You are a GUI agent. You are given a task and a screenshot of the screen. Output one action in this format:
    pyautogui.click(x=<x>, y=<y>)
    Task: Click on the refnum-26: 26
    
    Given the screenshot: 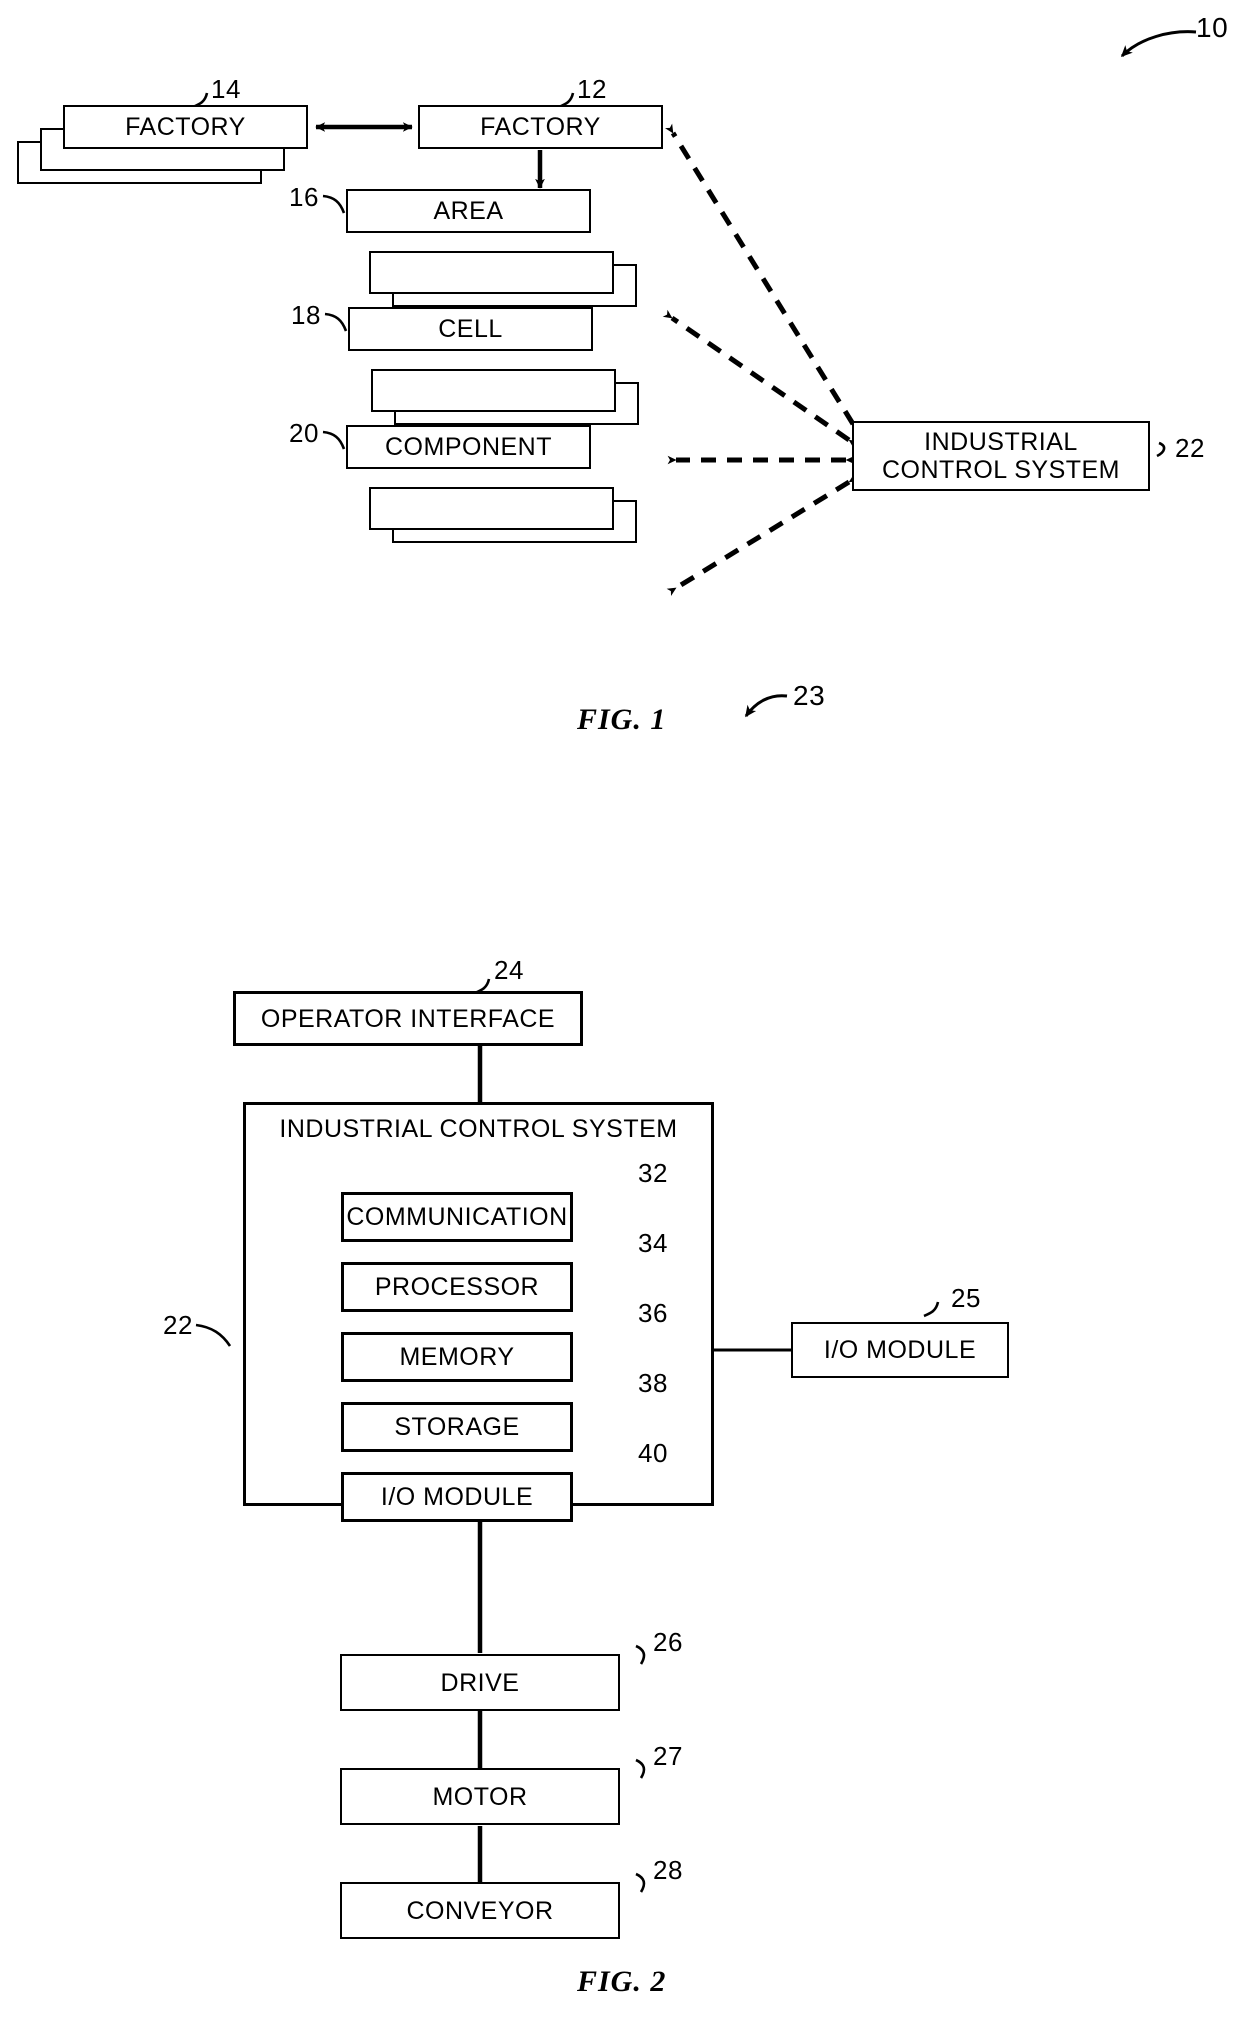 What is the action you would take?
    pyautogui.click(x=668, y=1642)
    